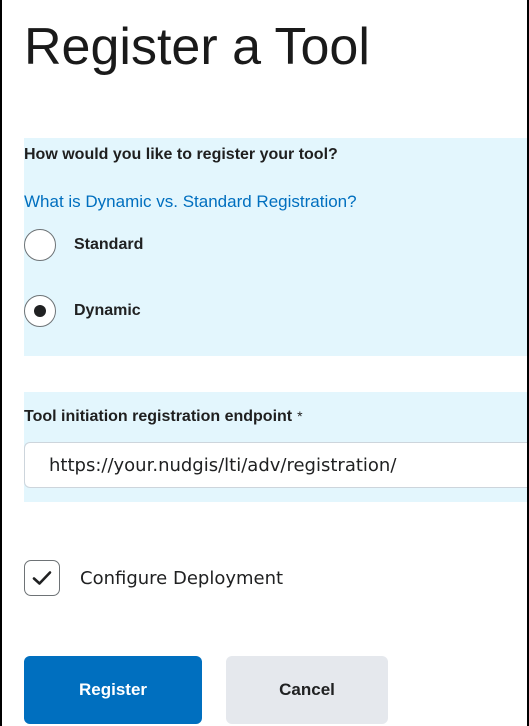 The height and width of the screenshot is (726, 529). What do you see at coordinates (300, 416) in the screenshot?
I see `required-marker: *` at bounding box center [300, 416].